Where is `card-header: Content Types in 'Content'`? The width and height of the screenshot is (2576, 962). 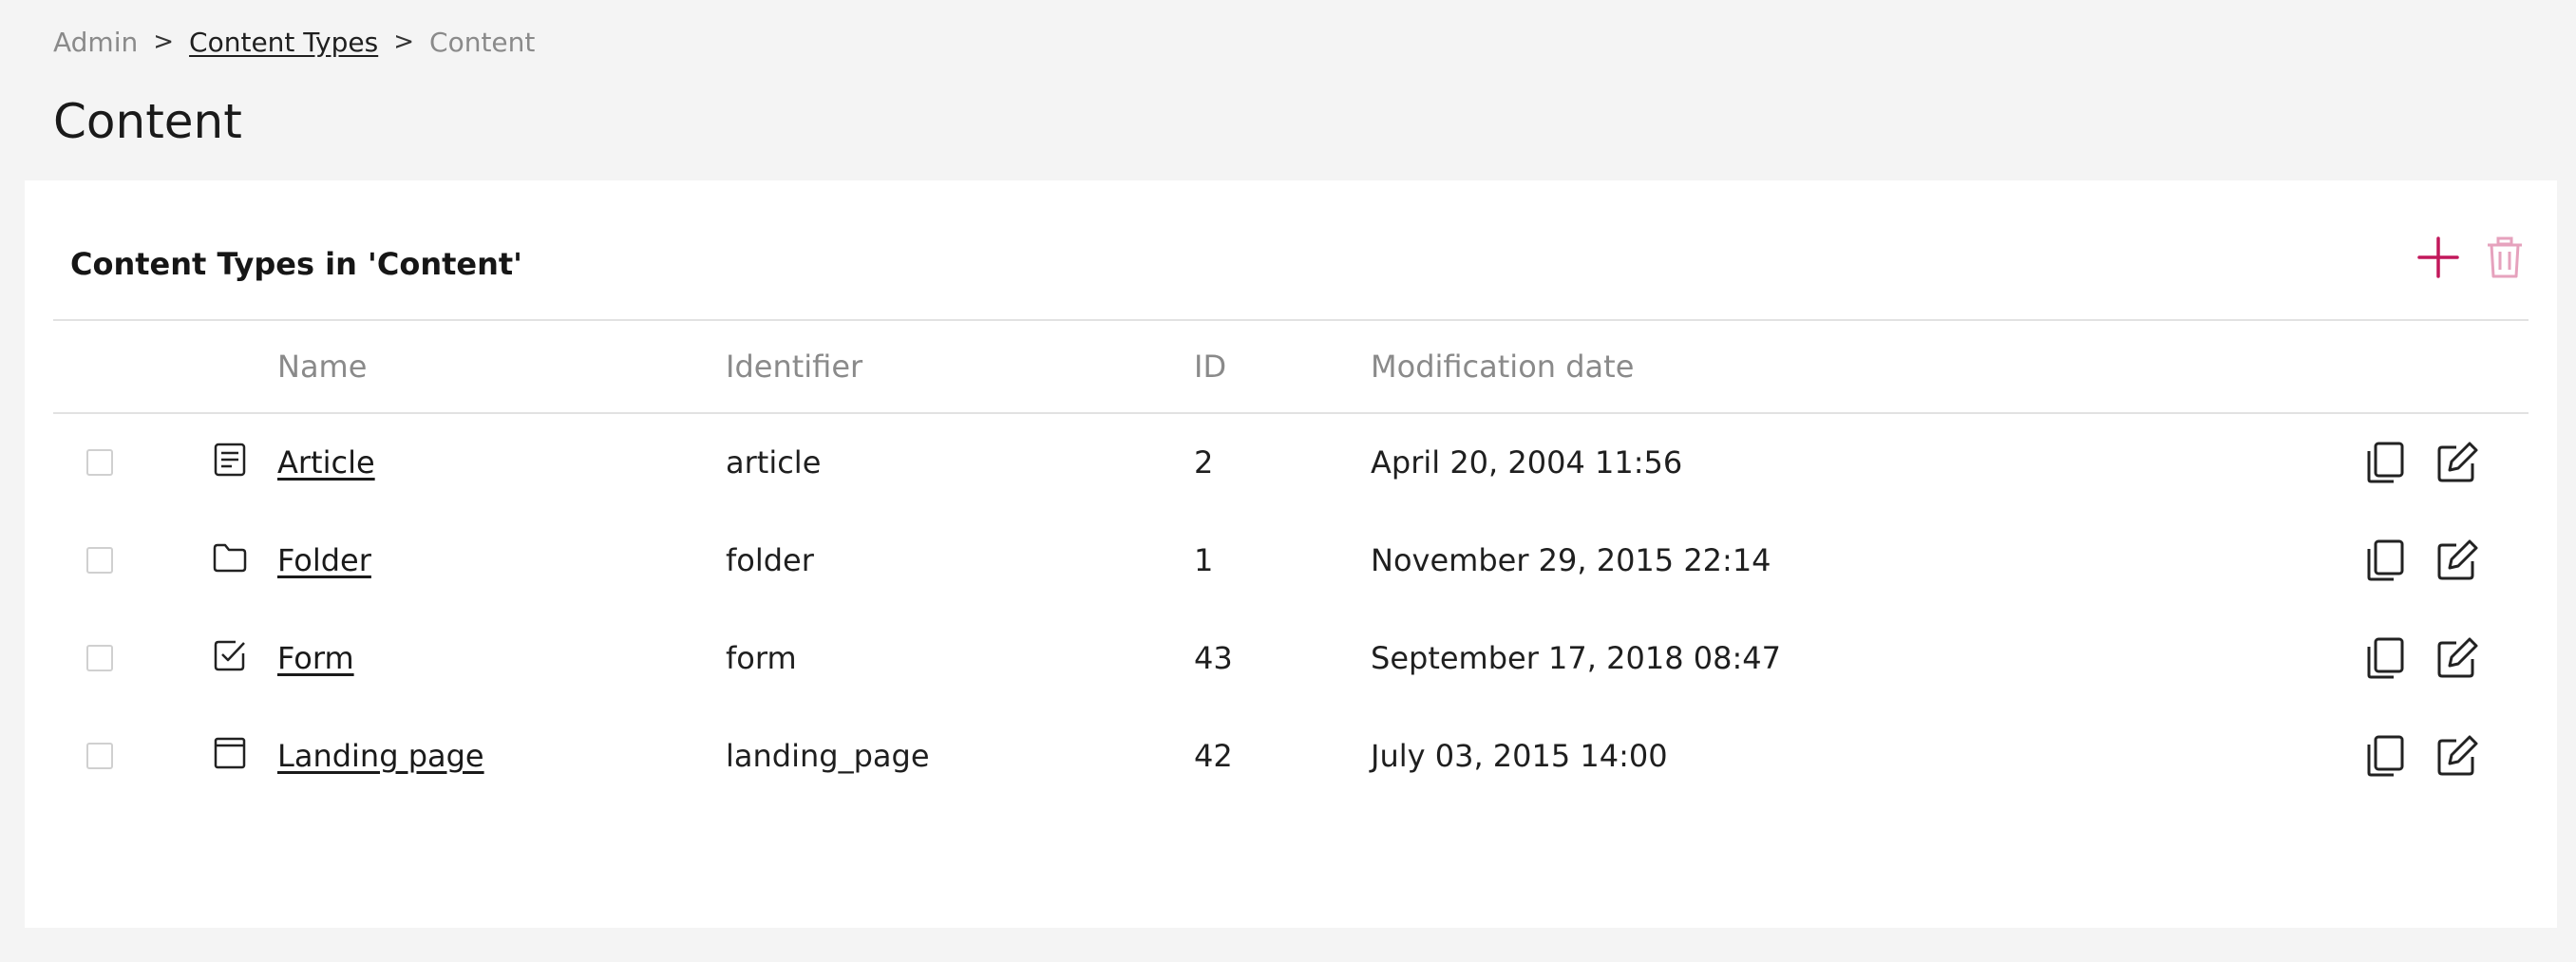 card-header: Content Types in 'Content' is located at coordinates (1291, 250).